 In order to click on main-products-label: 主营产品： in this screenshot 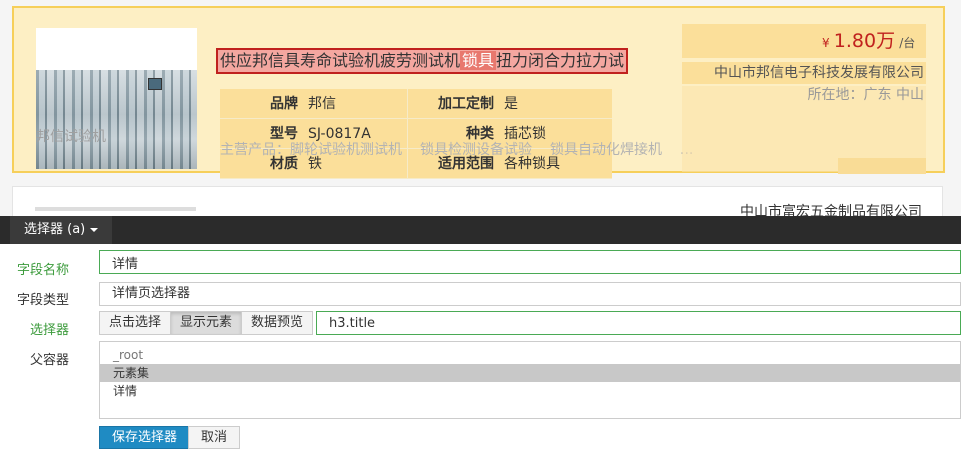, I will do `click(255, 150)`.